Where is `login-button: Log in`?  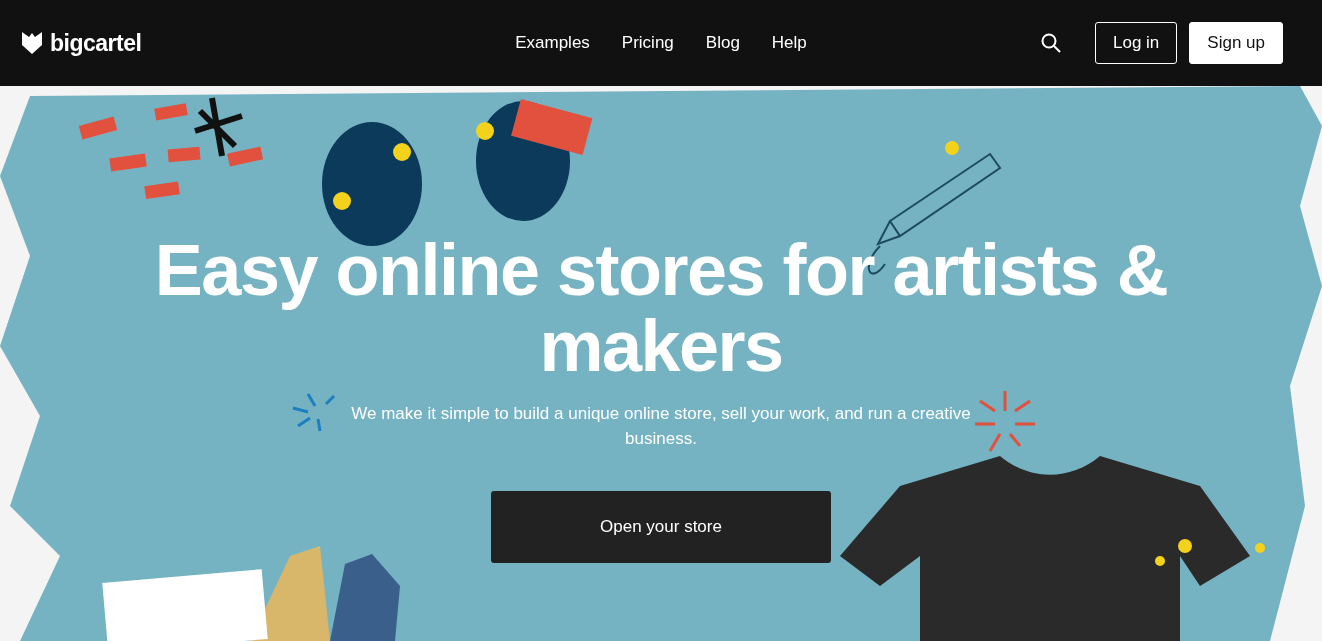 login-button: Log in is located at coordinates (1136, 43).